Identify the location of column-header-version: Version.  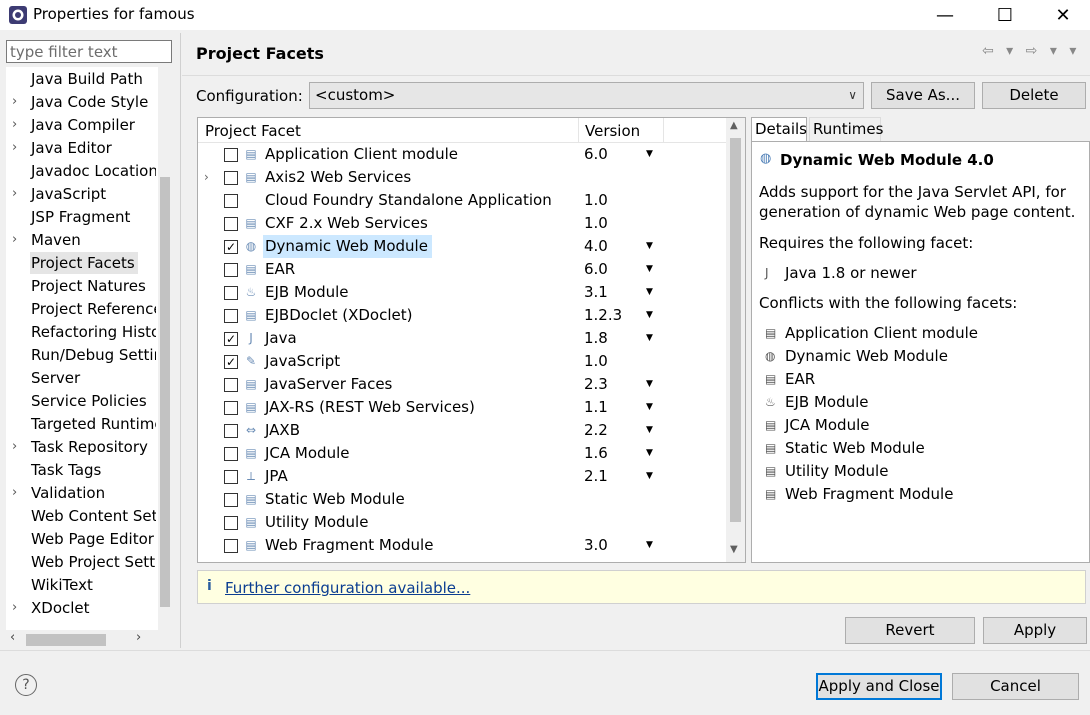
(612, 131).